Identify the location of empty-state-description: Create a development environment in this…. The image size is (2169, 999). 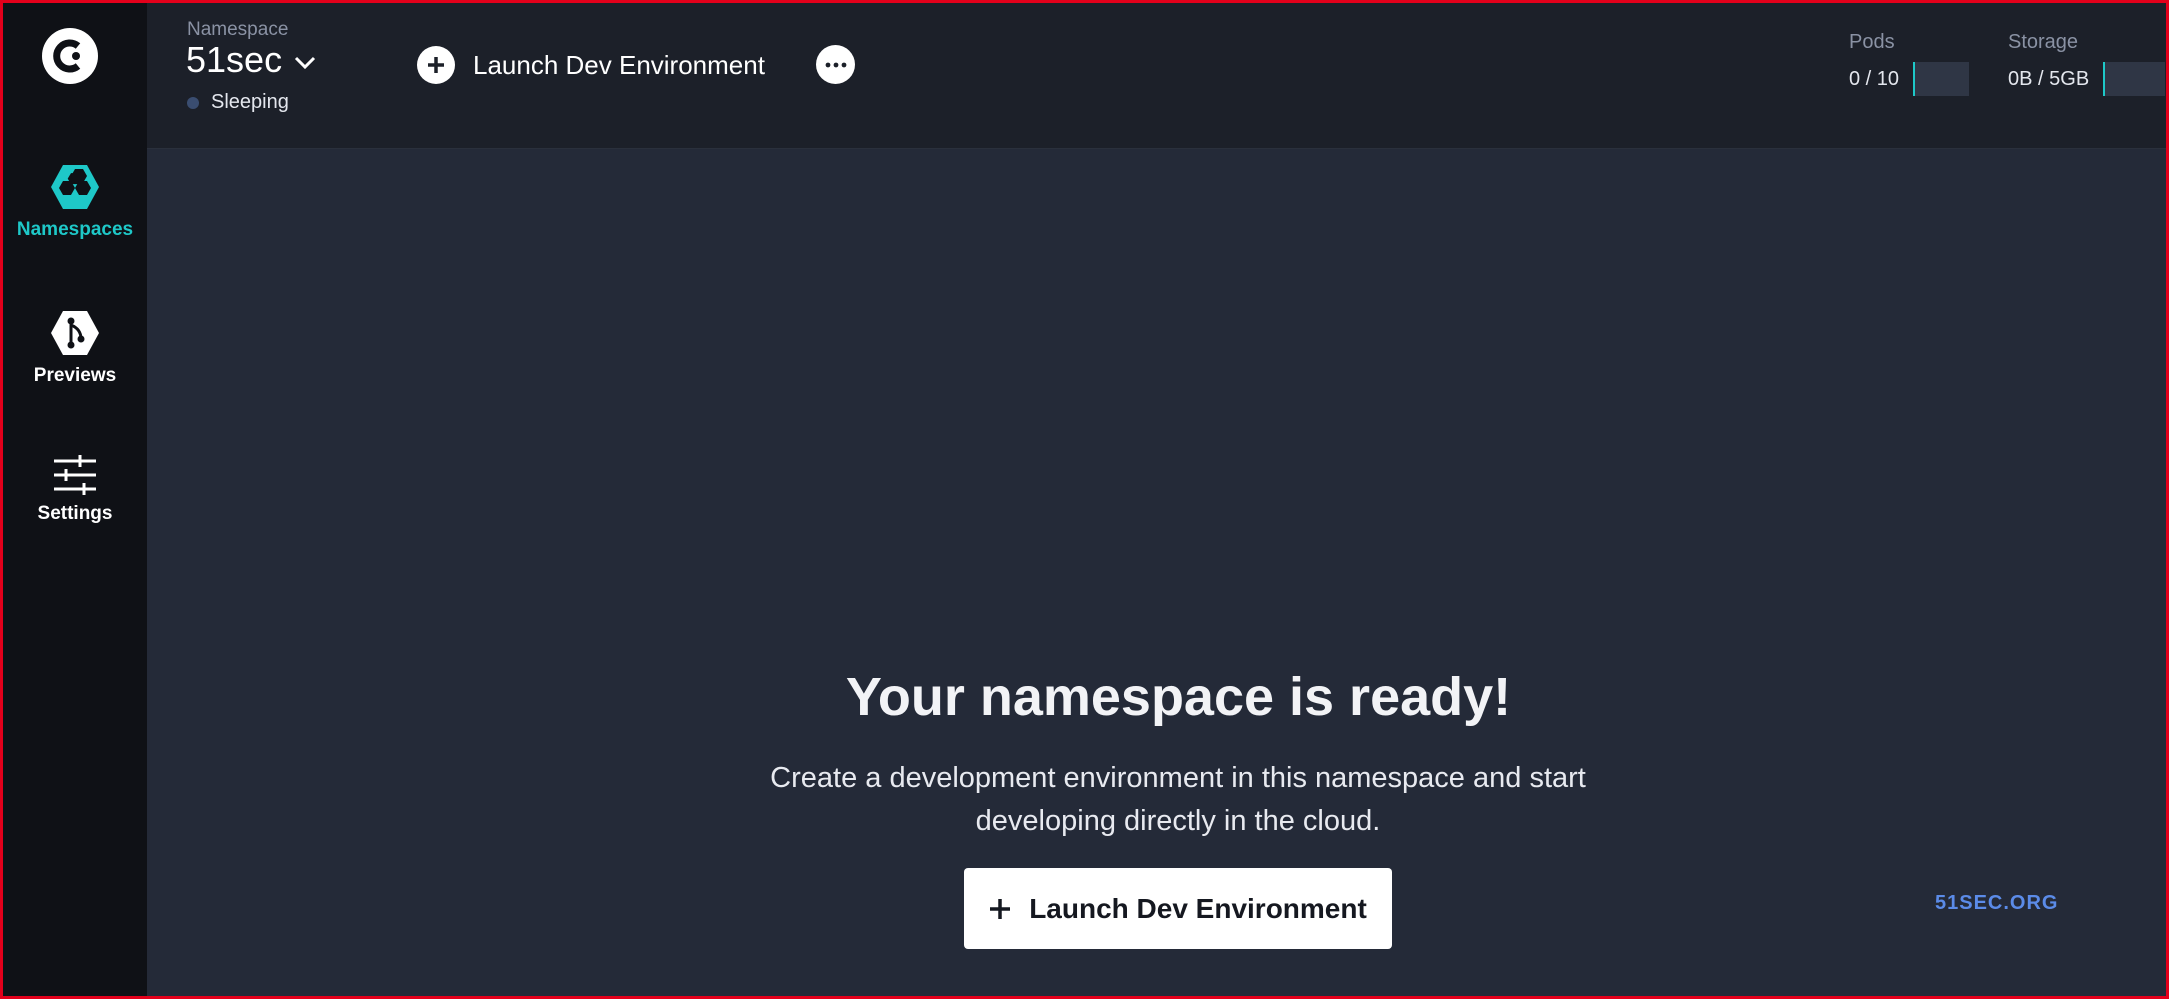
(1178, 799).